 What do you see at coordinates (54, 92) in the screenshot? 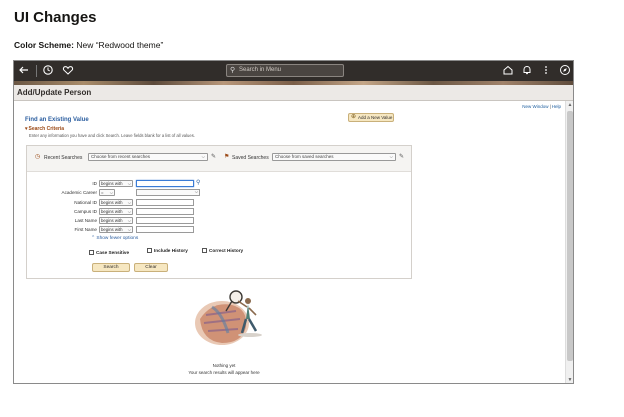
I see `page-title: Add/Update Person` at bounding box center [54, 92].